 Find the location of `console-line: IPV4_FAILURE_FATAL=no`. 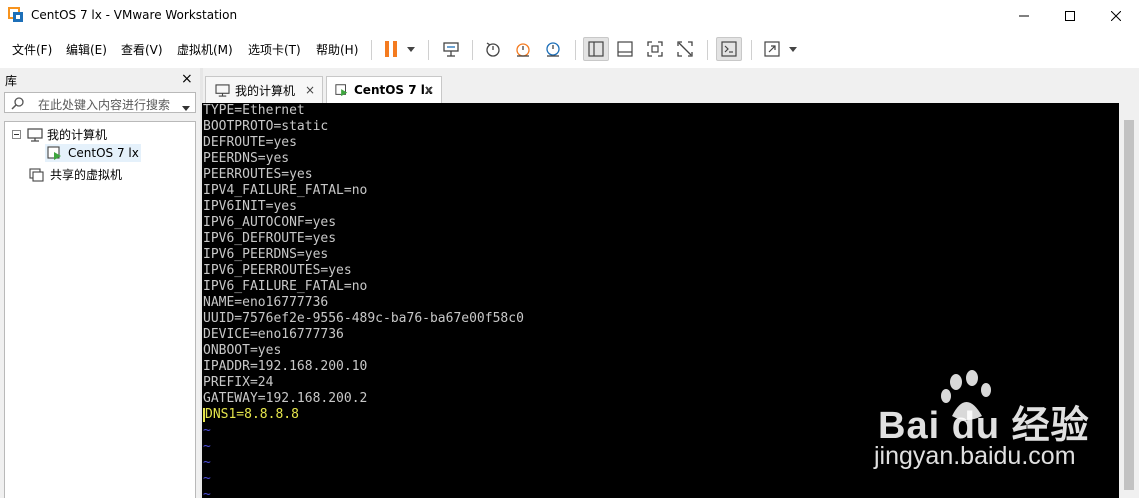

console-line: IPV4_FAILURE_FATAL=no is located at coordinates (285, 190).